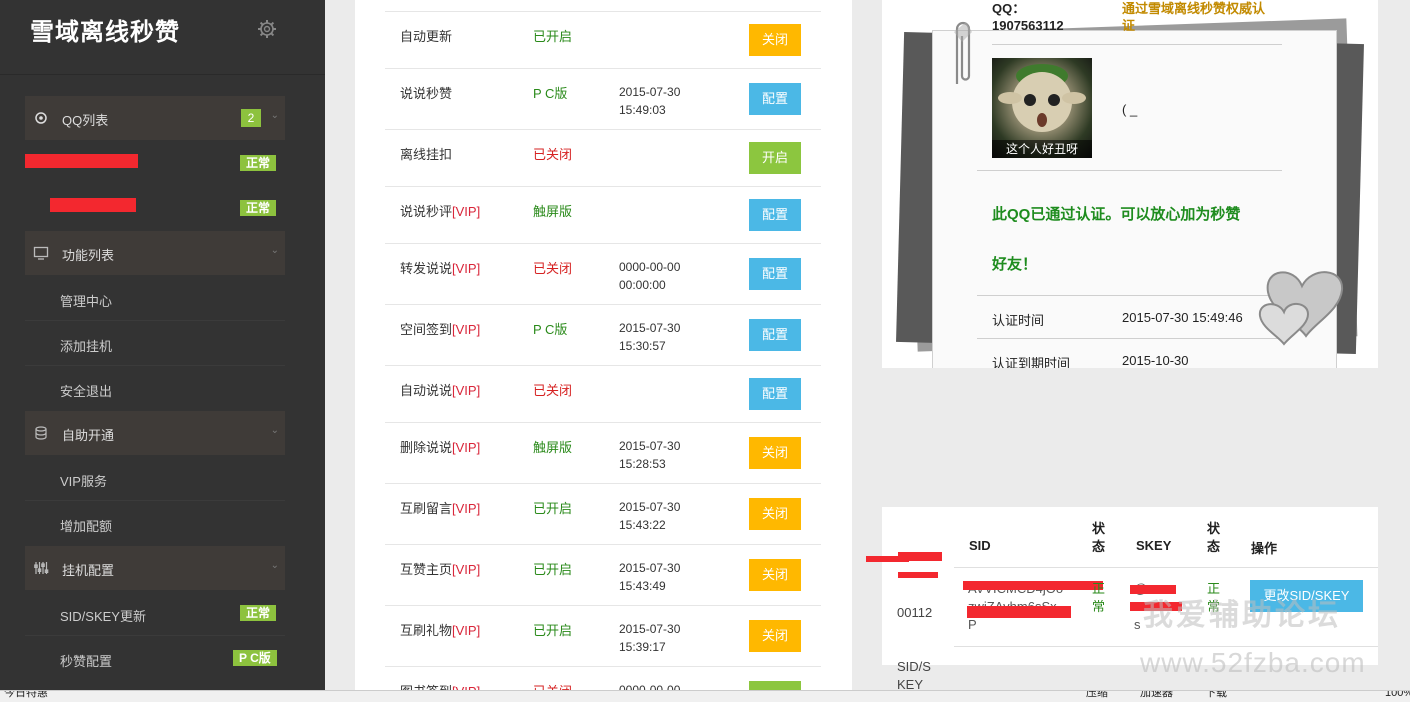 The height and width of the screenshot is (702, 1410). What do you see at coordinates (1099, 597) in the screenshot?
I see `sid-state: 正 常` at bounding box center [1099, 597].